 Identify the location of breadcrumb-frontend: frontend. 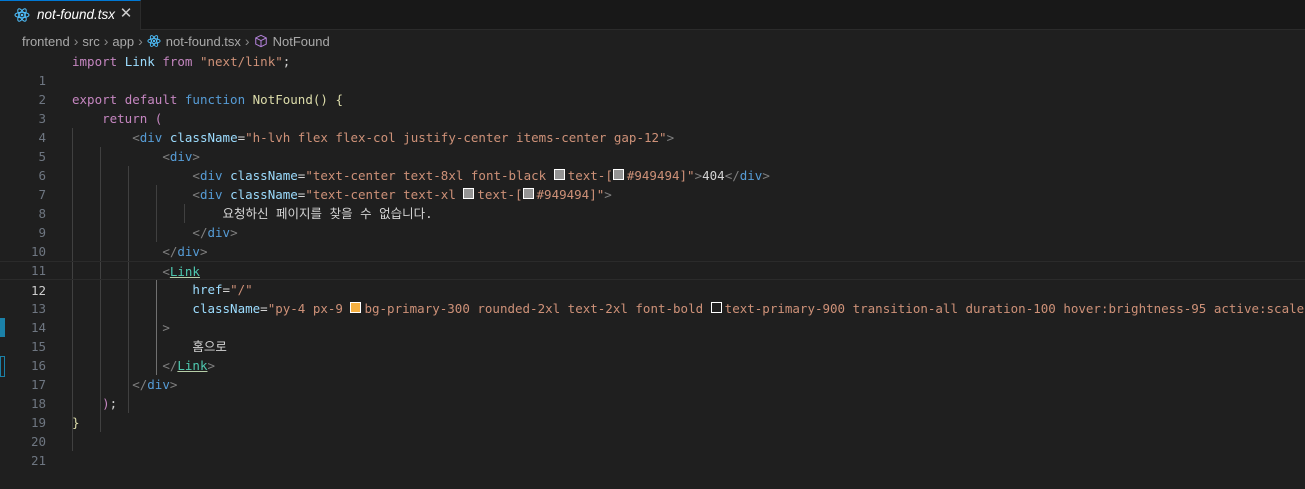
(46, 41).